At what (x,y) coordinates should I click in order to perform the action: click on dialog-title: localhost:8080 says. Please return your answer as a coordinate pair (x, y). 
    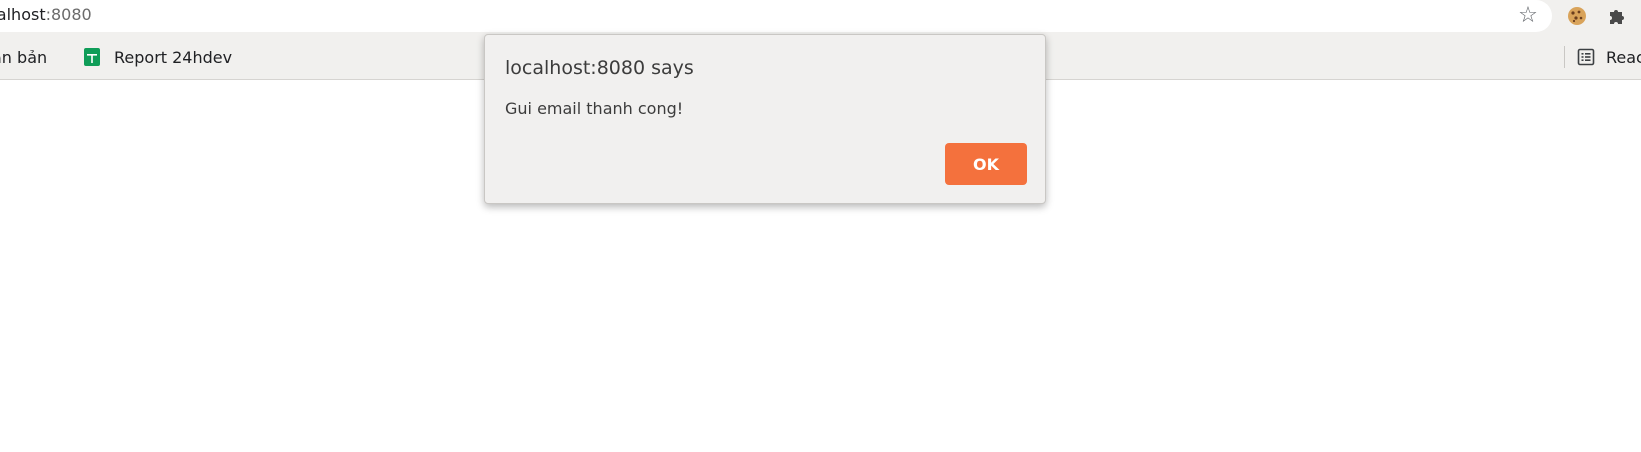
    Looking at the image, I should click on (599, 68).